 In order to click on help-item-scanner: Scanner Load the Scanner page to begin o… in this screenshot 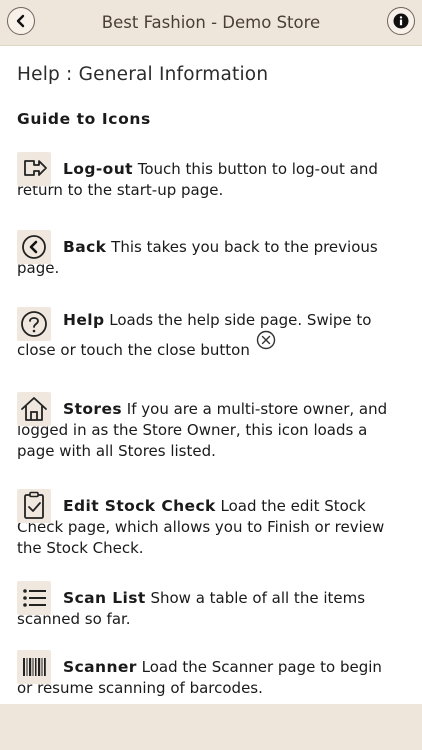, I will do `click(207, 671)`.